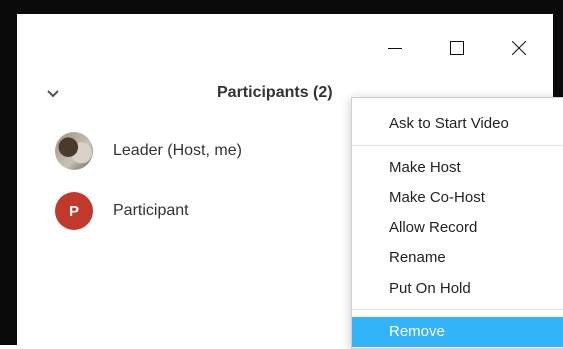 This screenshot has width=563, height=349. What do you see at coordinates (457, 332) in the screenshot?
I see `menu-item-remove: Remove` at bounding box center [457, 332].